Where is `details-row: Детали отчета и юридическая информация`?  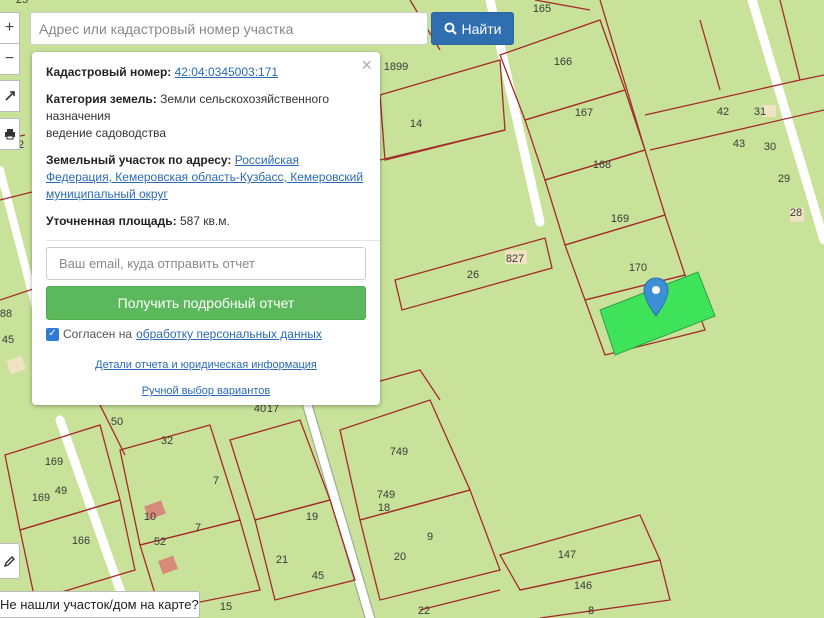 details-row: Детали отчета и юридическая информация is located at coordinates (206, 365).